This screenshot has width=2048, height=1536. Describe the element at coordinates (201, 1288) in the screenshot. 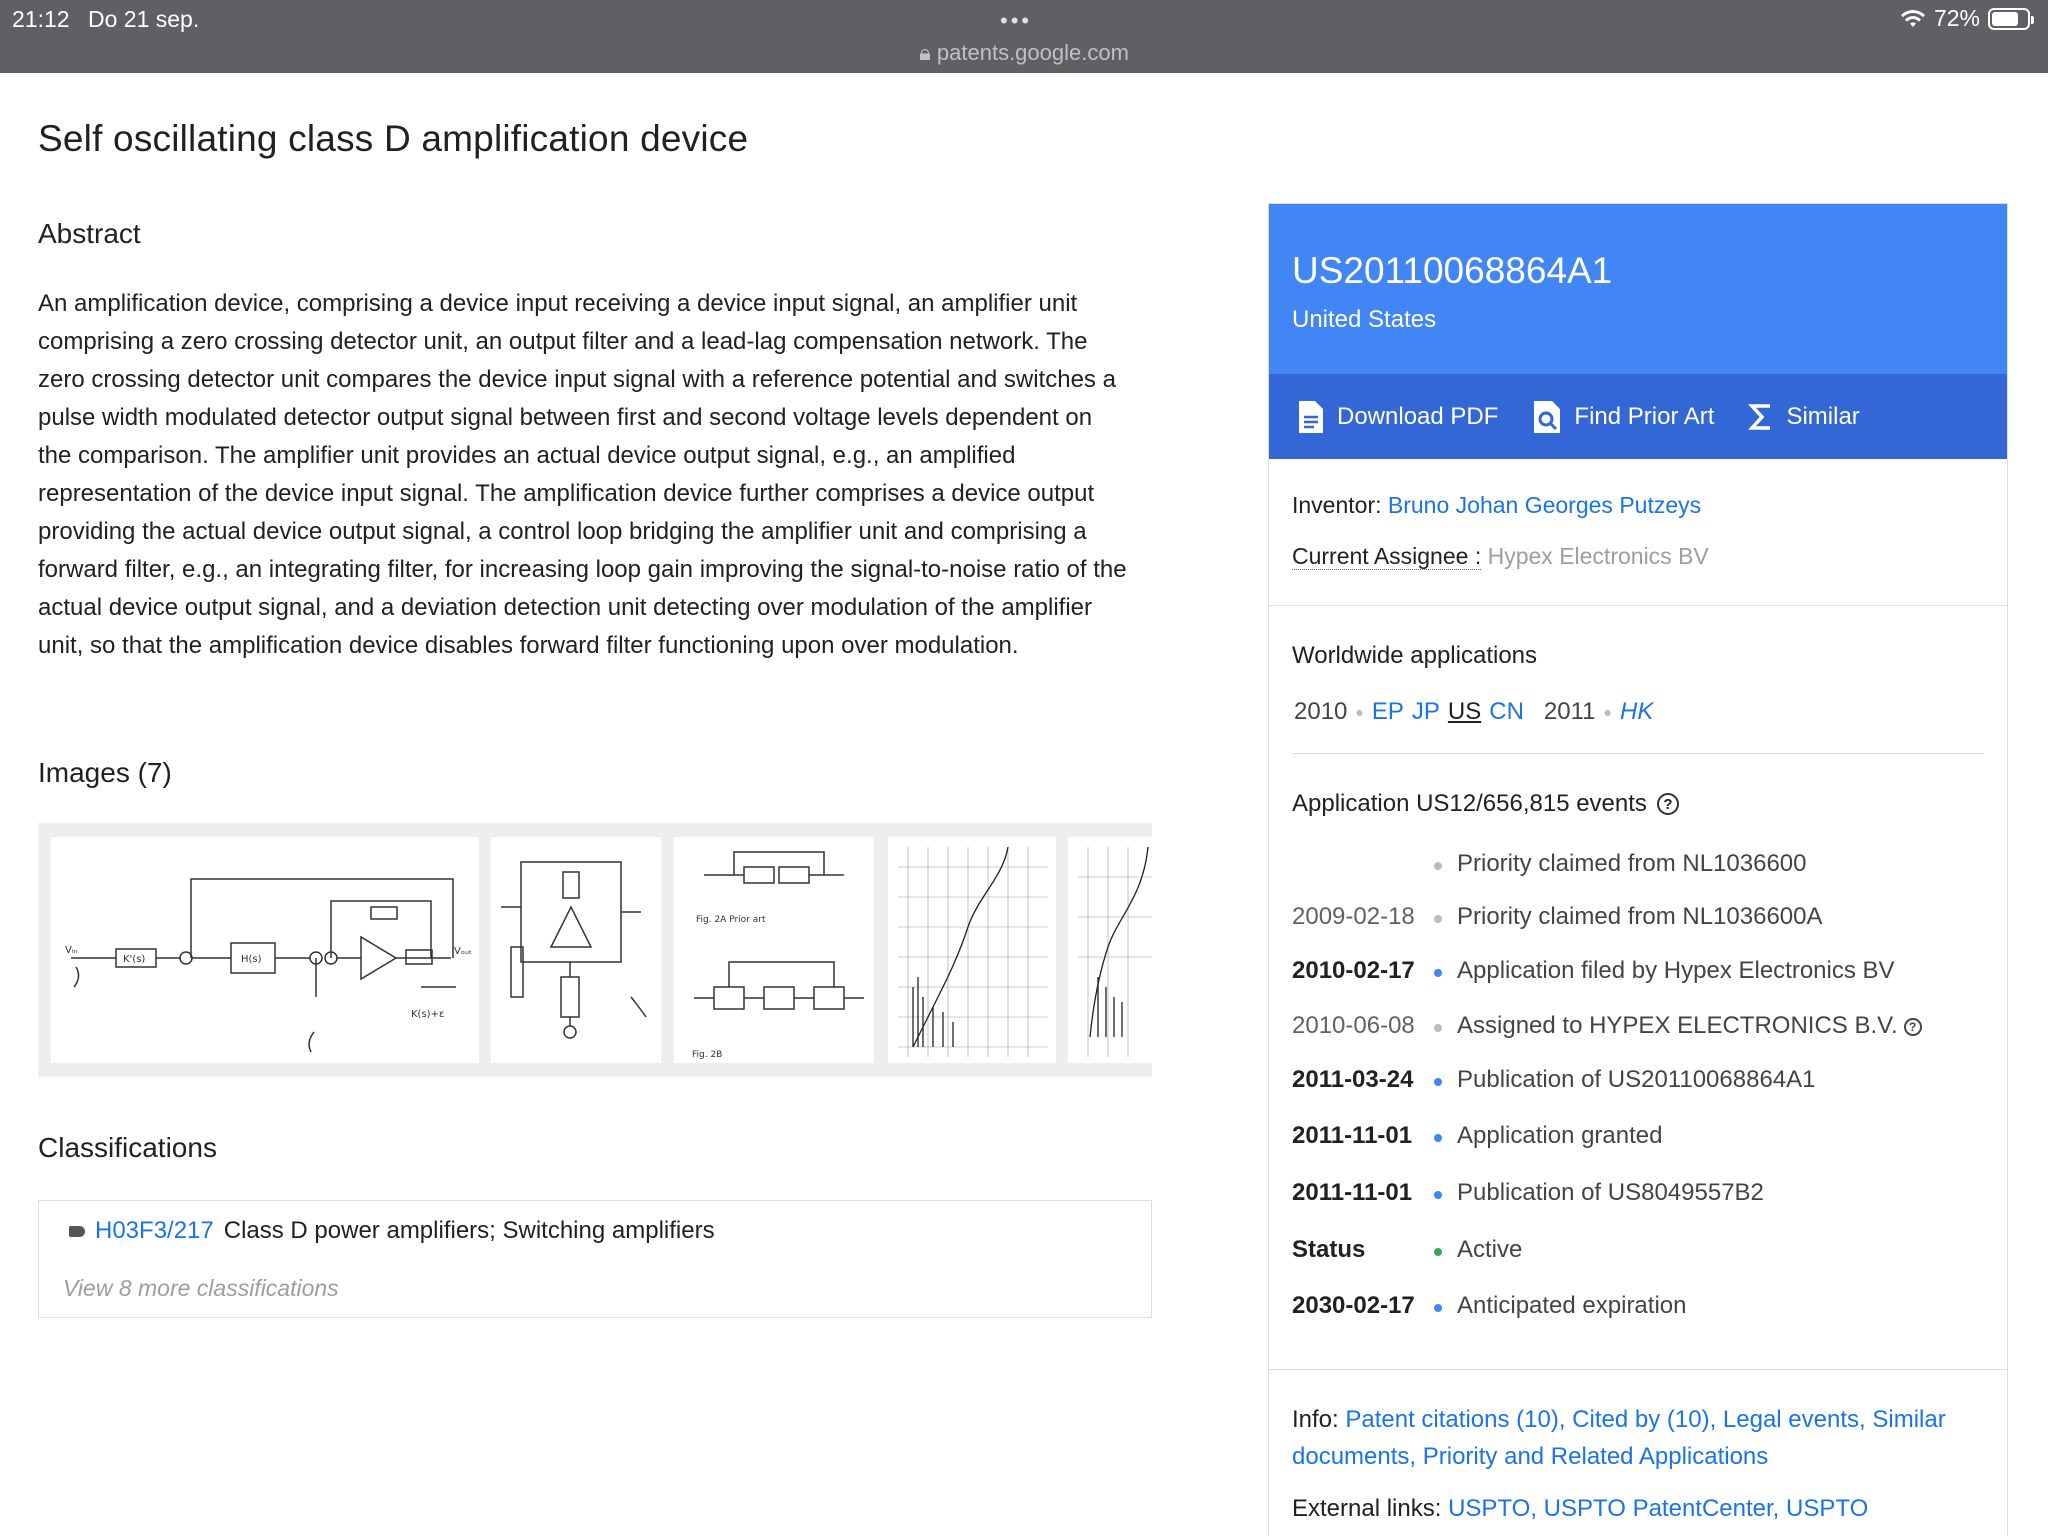

I see `view-more-classifications-link: View 8 more classifications` at that location.